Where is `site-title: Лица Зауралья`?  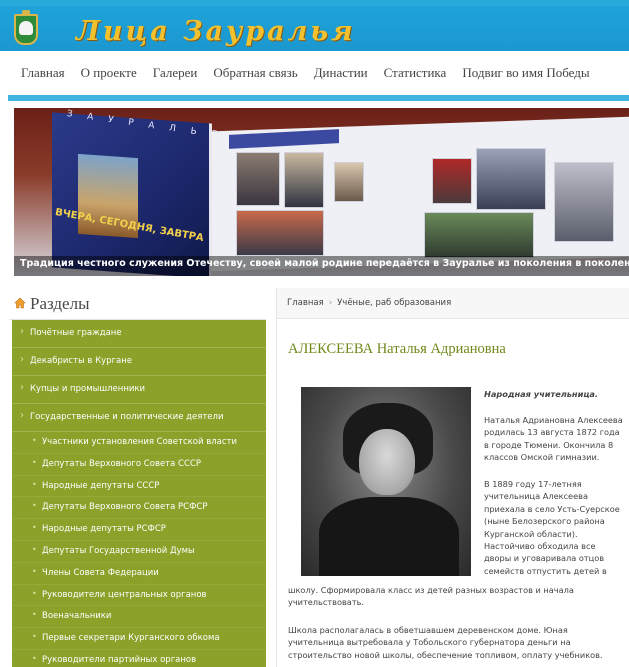
site-title: Лица Зауралья is located at coordinates (216, 31).